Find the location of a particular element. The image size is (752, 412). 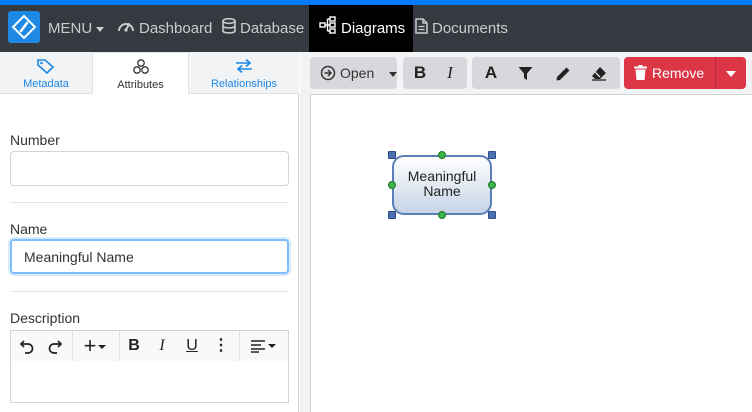

remove-button: Remove is located at coordinates (669, 73).